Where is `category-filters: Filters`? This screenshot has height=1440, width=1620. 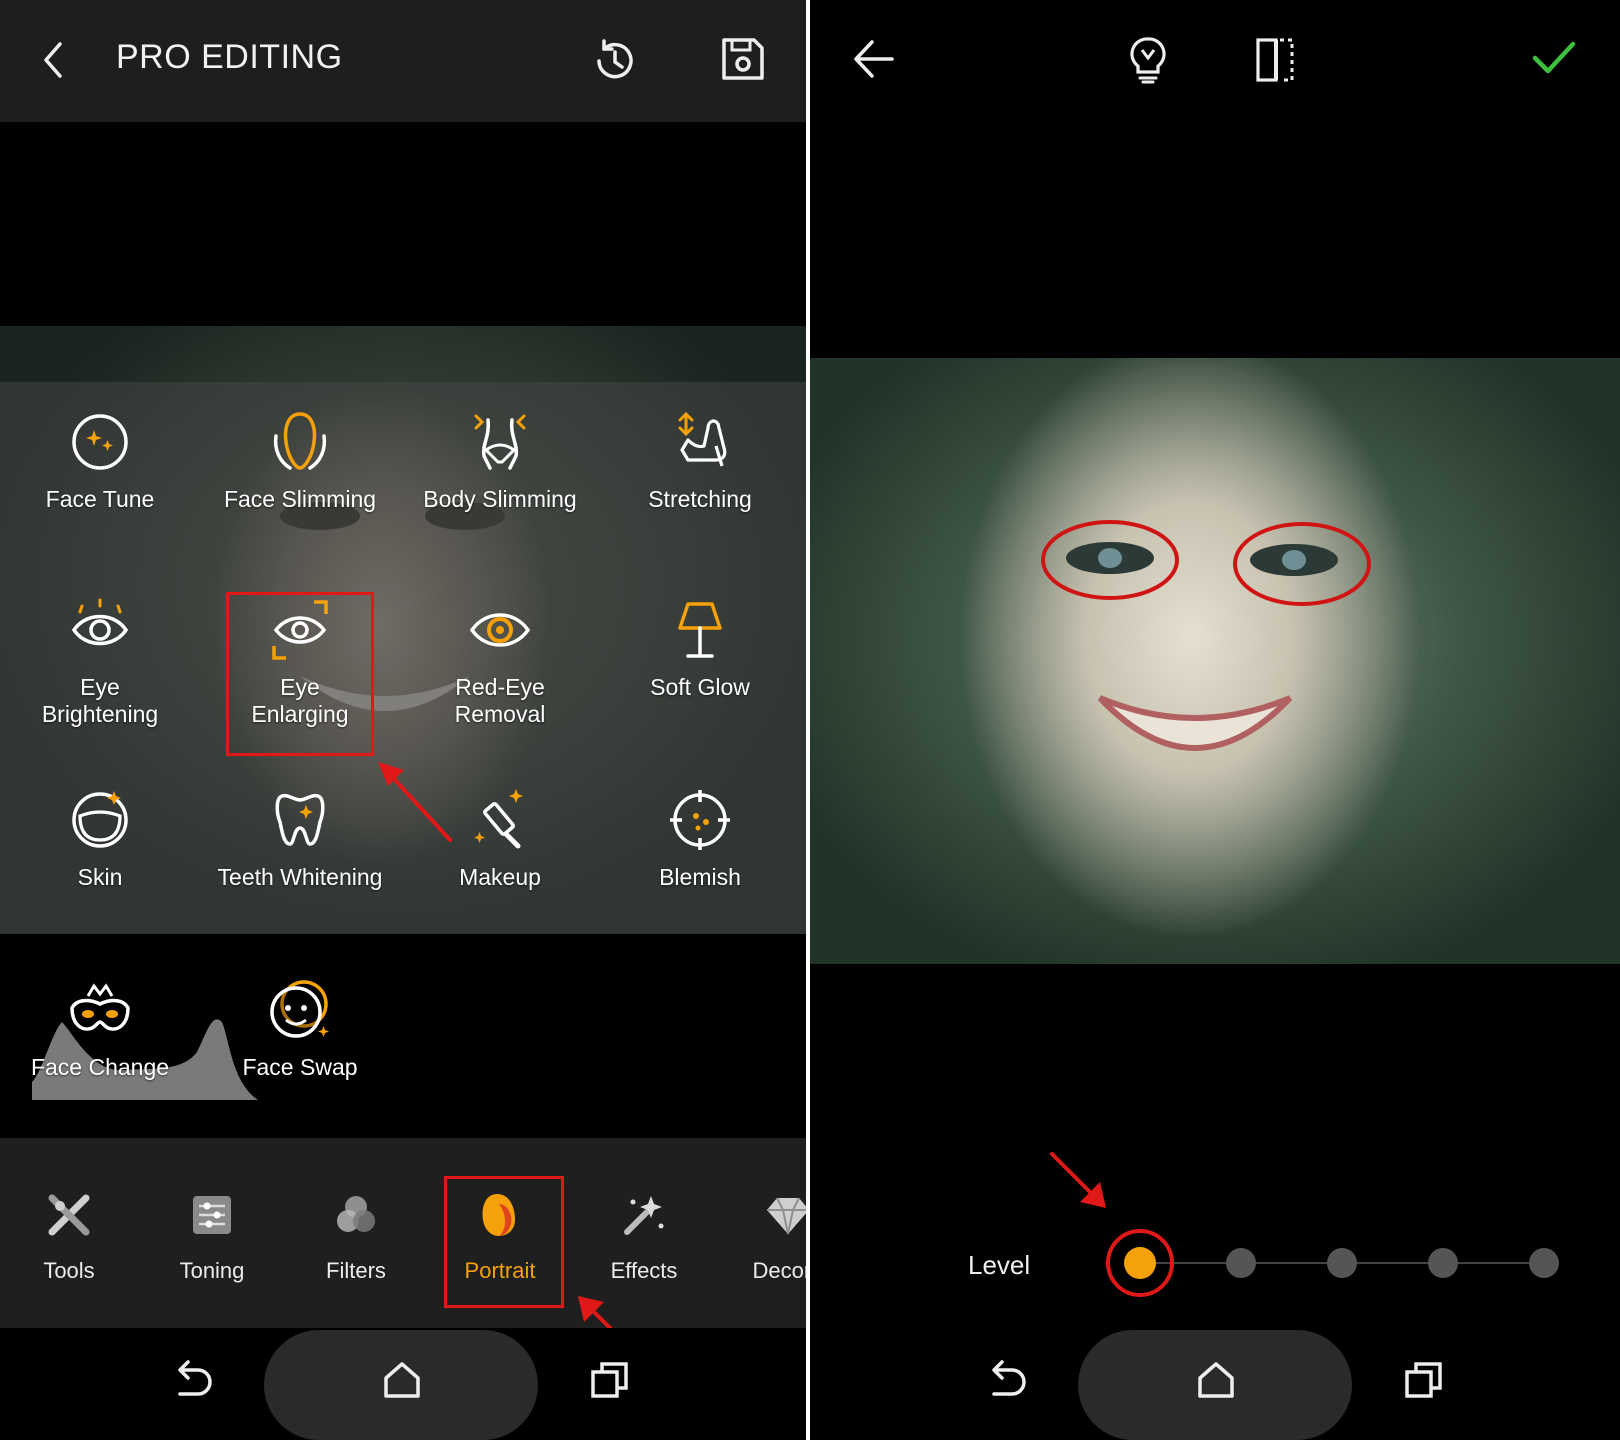 category-filters: Filters is located at coordinates (356, 1238).